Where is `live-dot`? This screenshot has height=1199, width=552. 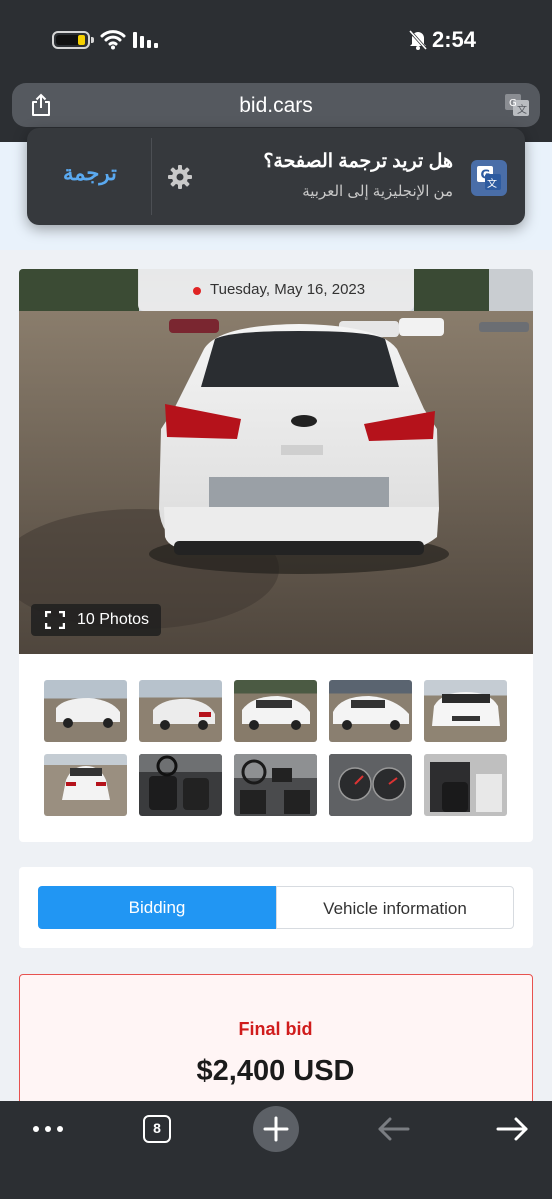
live-dot is located at coordinates (197, 291).